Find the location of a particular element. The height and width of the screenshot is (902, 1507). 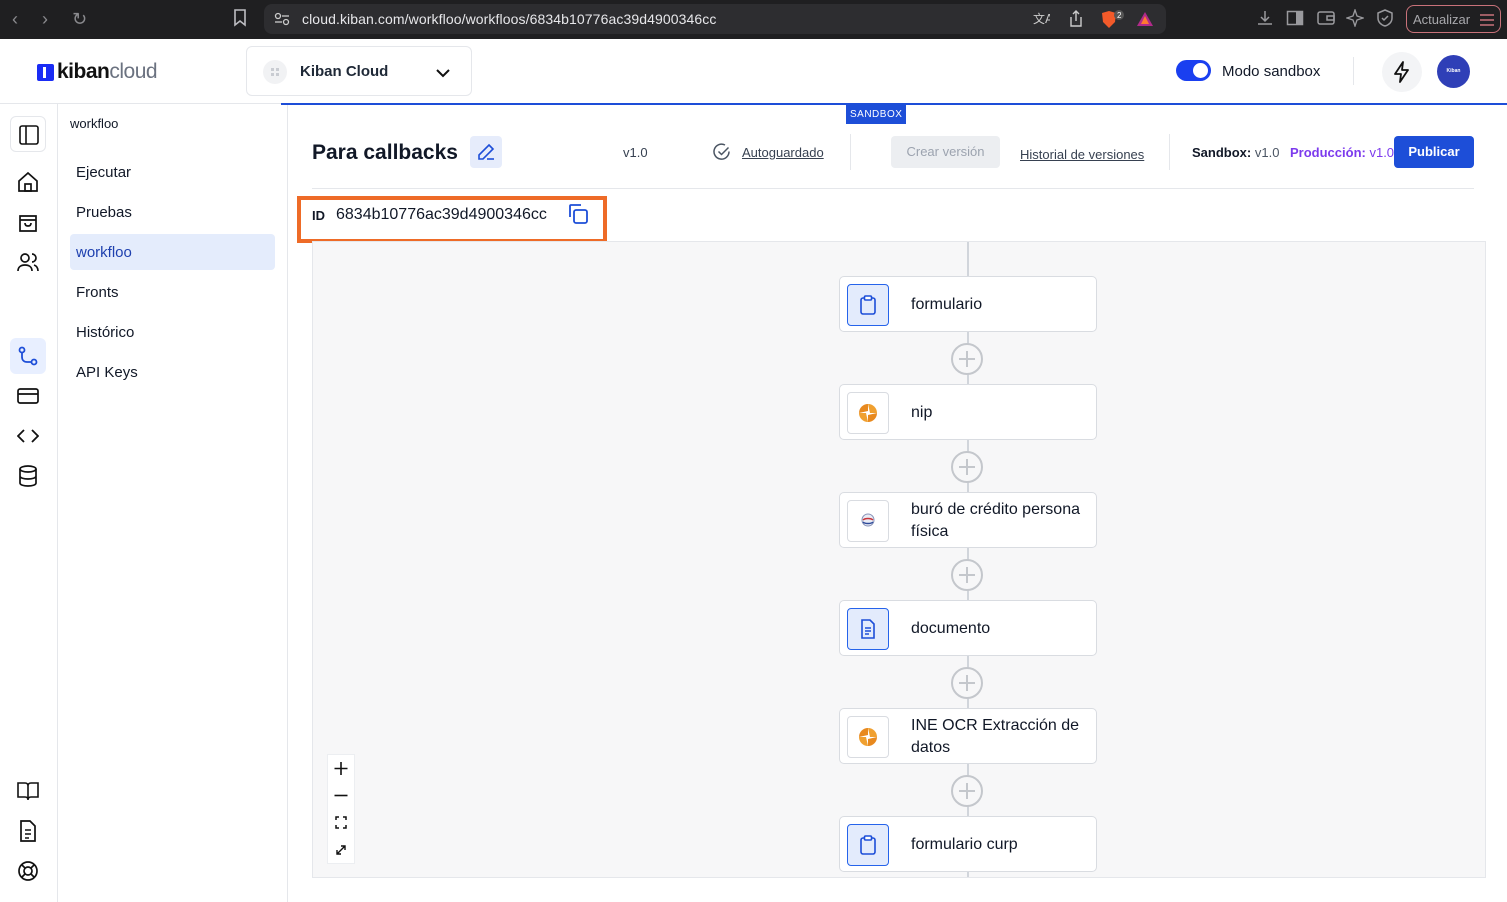

subnav-item-workfloo: workfloo is located at coordinates (172, 252).